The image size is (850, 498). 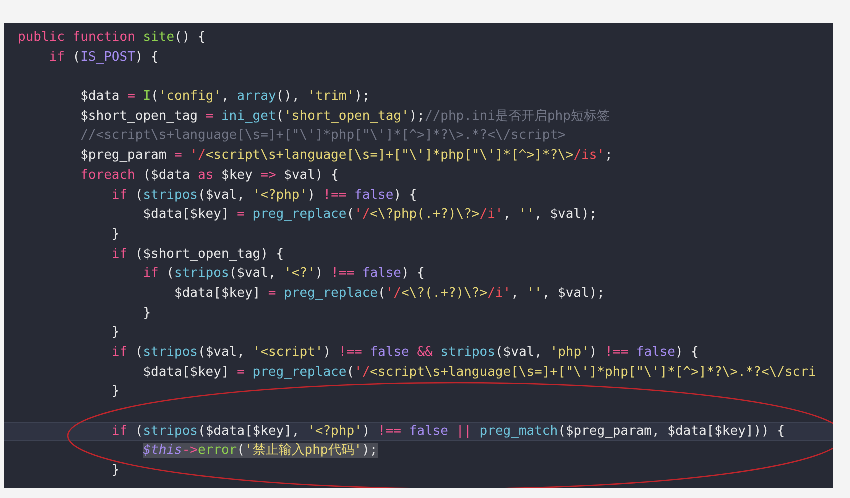 What do you see at coordinates (112, 37) in the screenshot?
I see `code-line: public function site() {` at bounding box center [112, 37].